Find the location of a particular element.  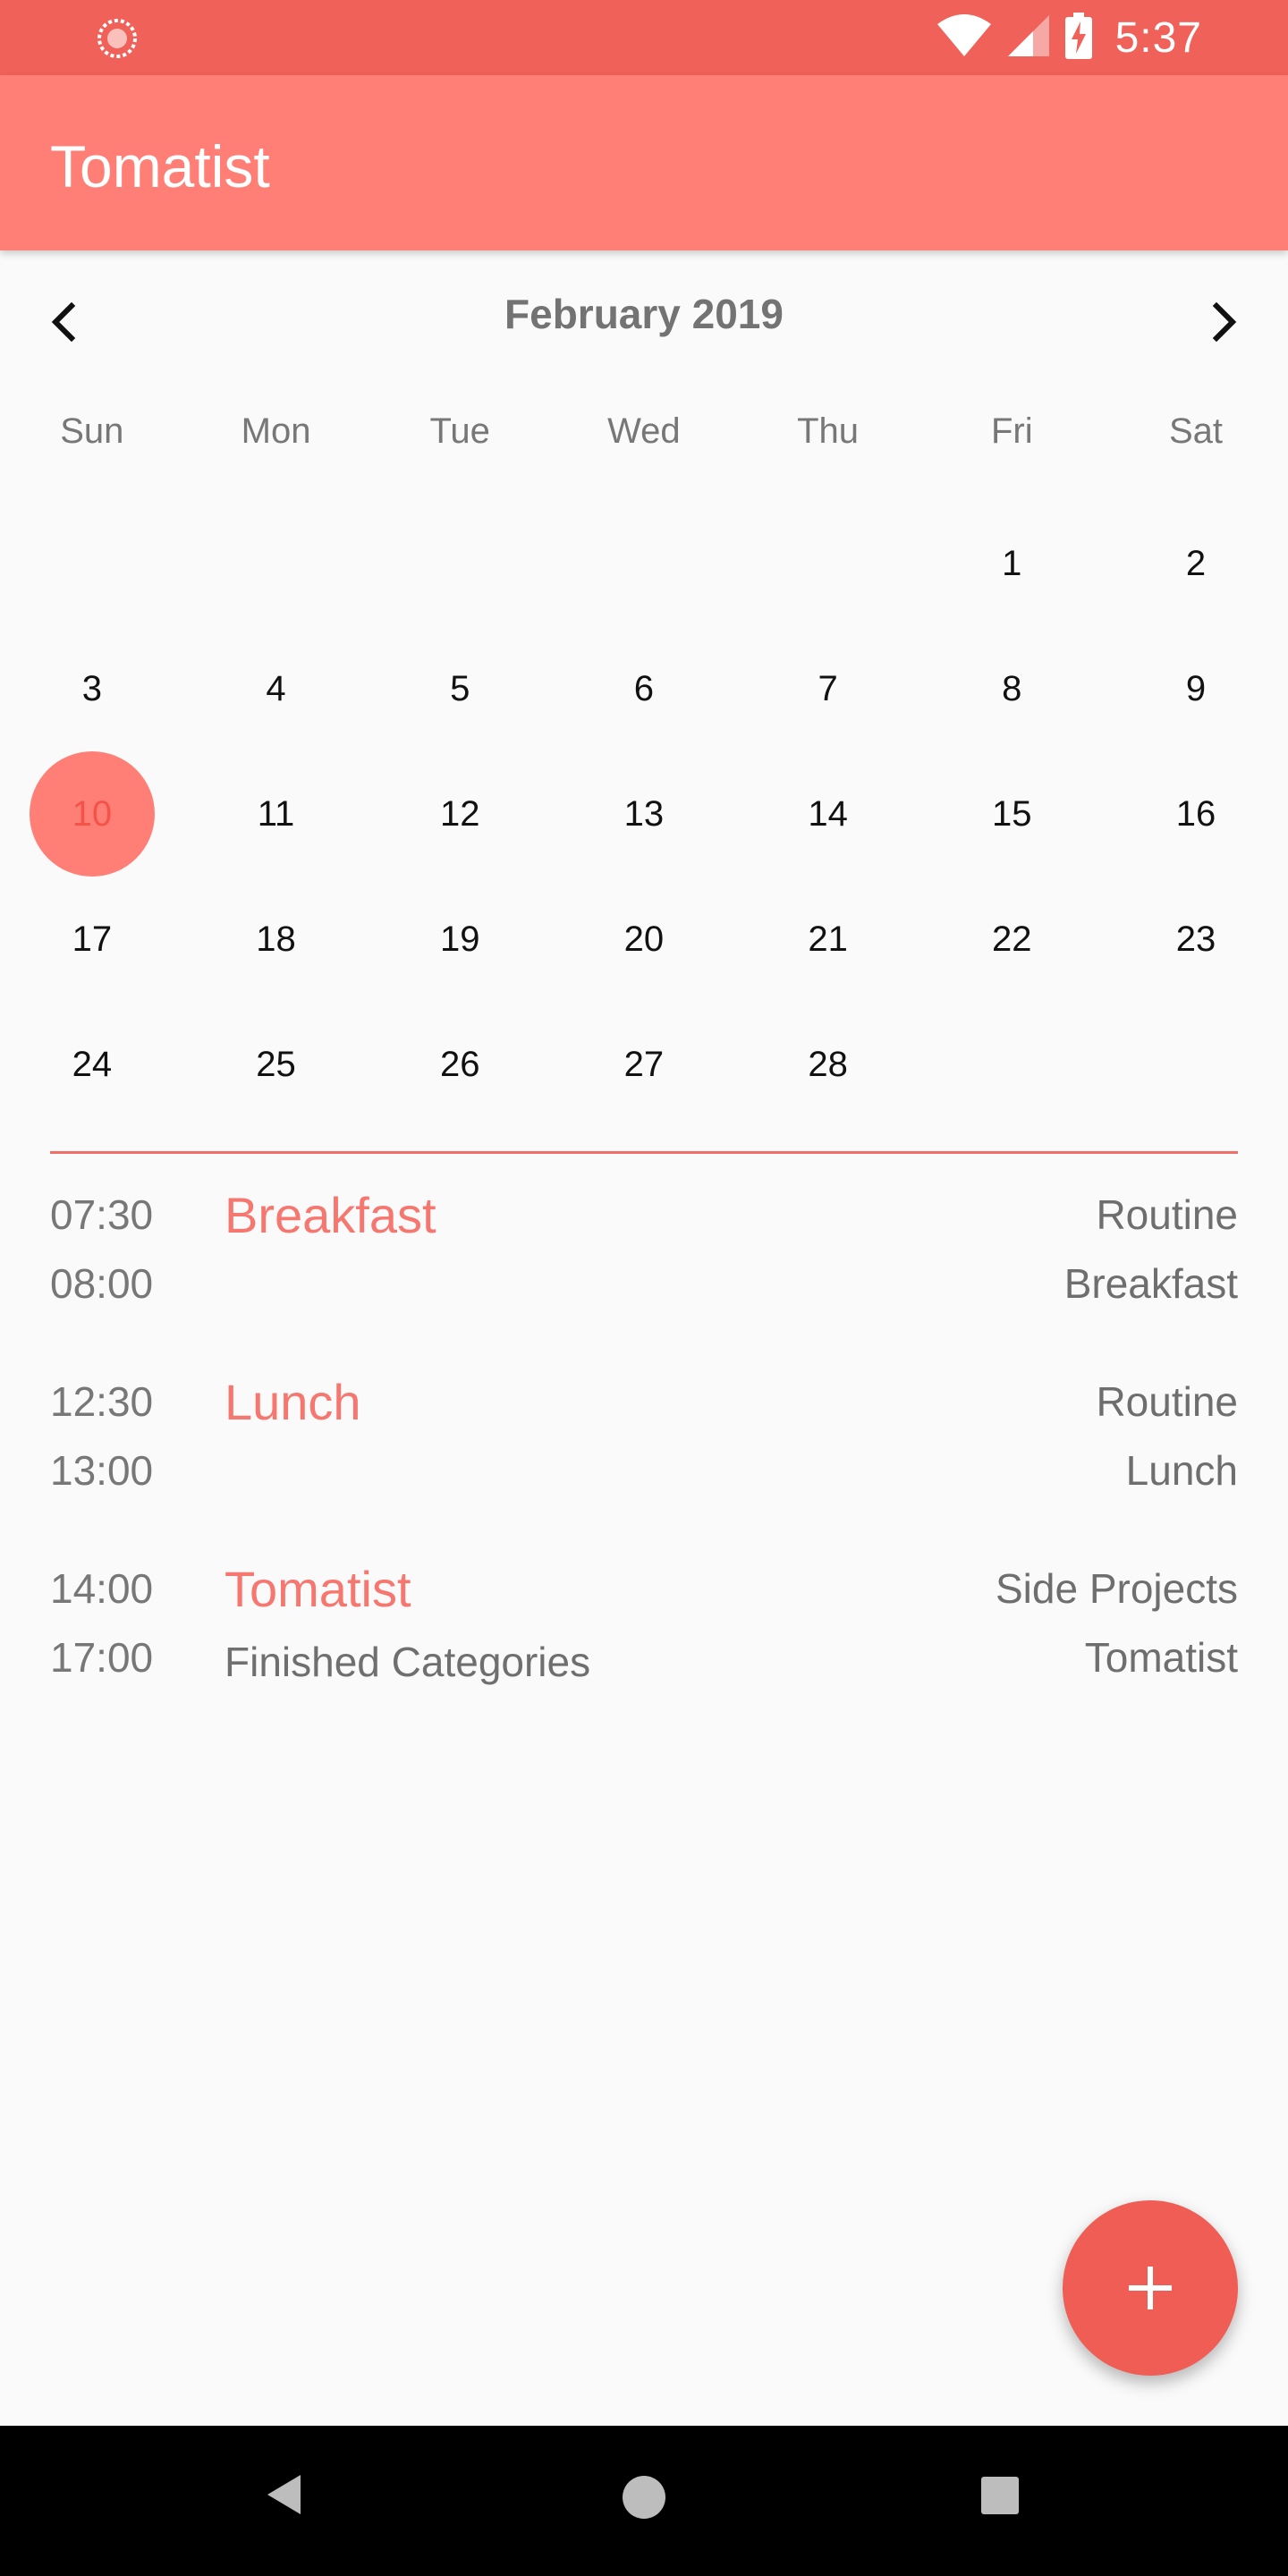

month-navigation: February 2019 is located at coordinates (644, 313).